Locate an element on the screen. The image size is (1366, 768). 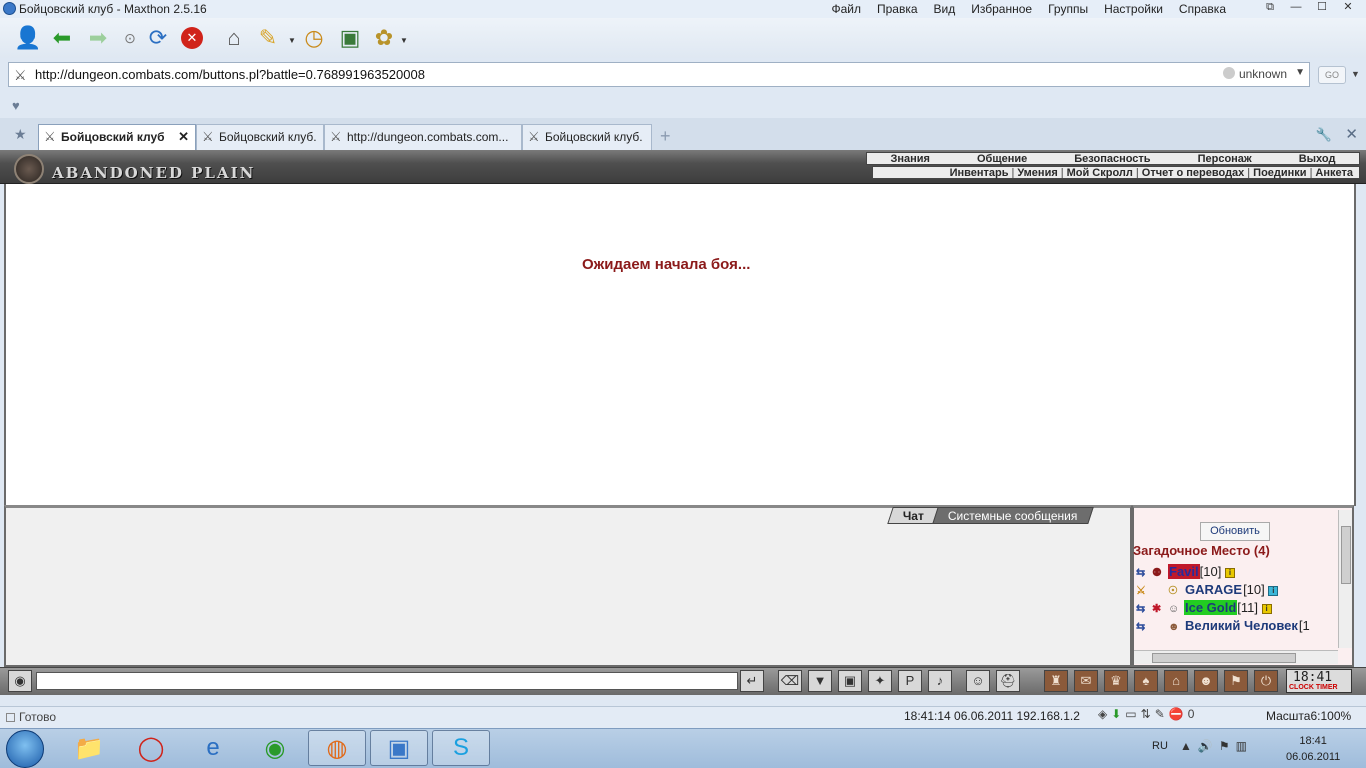
shop-icon: ⌂ is located at coordinates (1176, 681).